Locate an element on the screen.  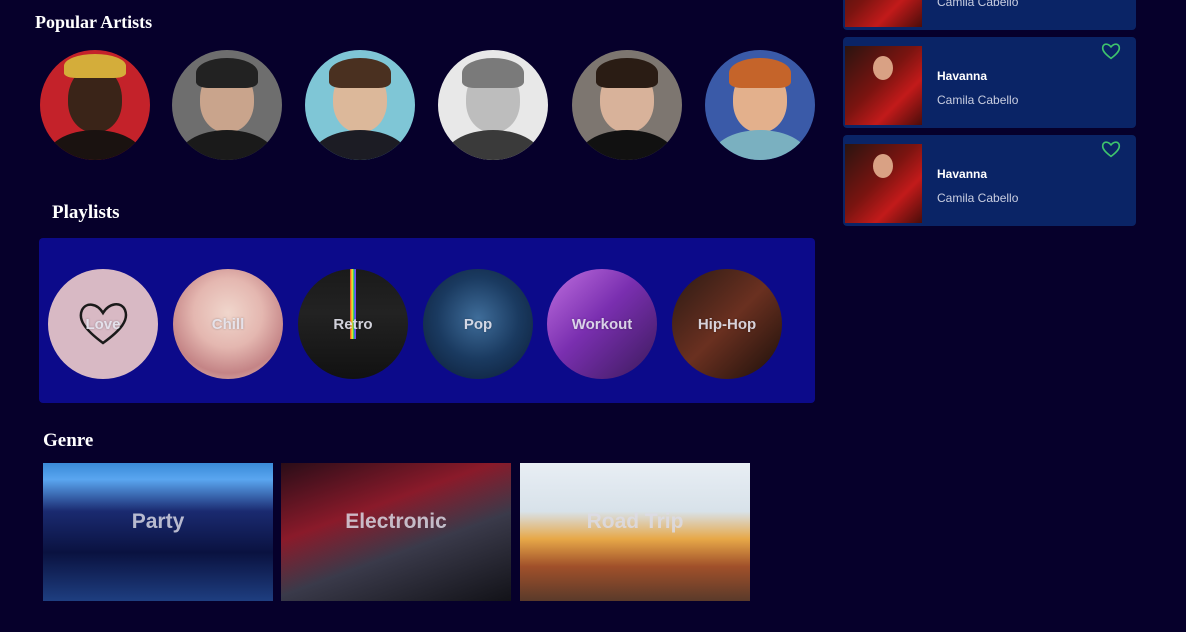
playlist-chill: Chill is located at coordinates (228, 324).